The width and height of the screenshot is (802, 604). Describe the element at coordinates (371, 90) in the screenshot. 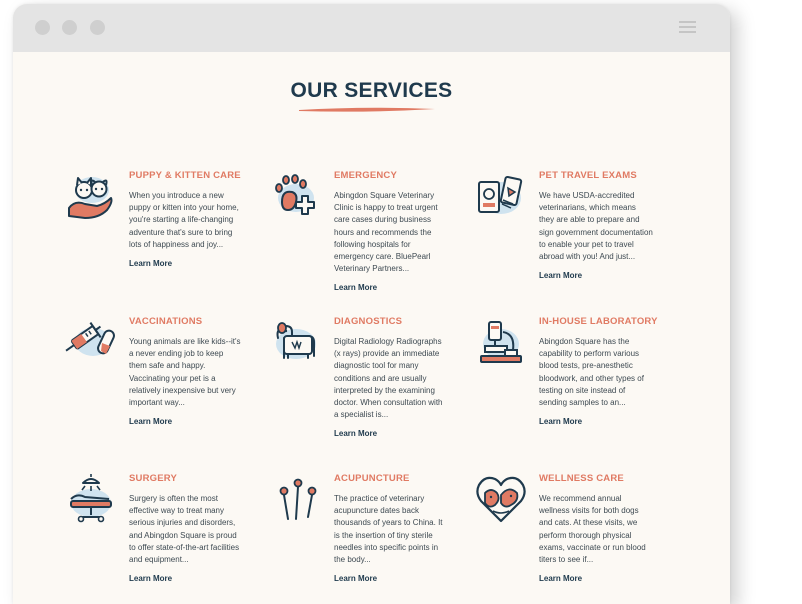

I see `section-title: OUR SERVICES` at that location.